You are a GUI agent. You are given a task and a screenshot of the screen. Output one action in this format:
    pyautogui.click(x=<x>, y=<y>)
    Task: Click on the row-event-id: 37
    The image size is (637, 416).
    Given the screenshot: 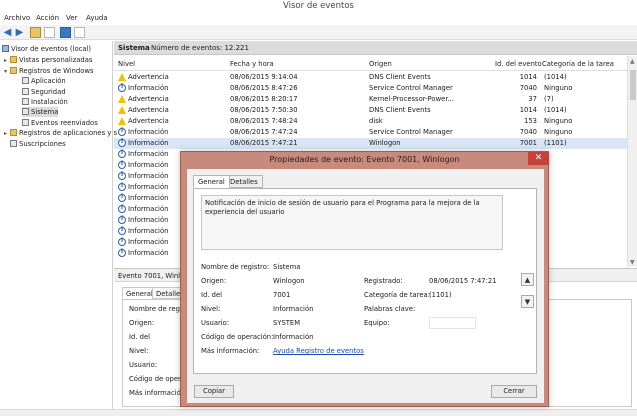 What is the action you would take?
    pyautogui.click(x=532, y=99)
    